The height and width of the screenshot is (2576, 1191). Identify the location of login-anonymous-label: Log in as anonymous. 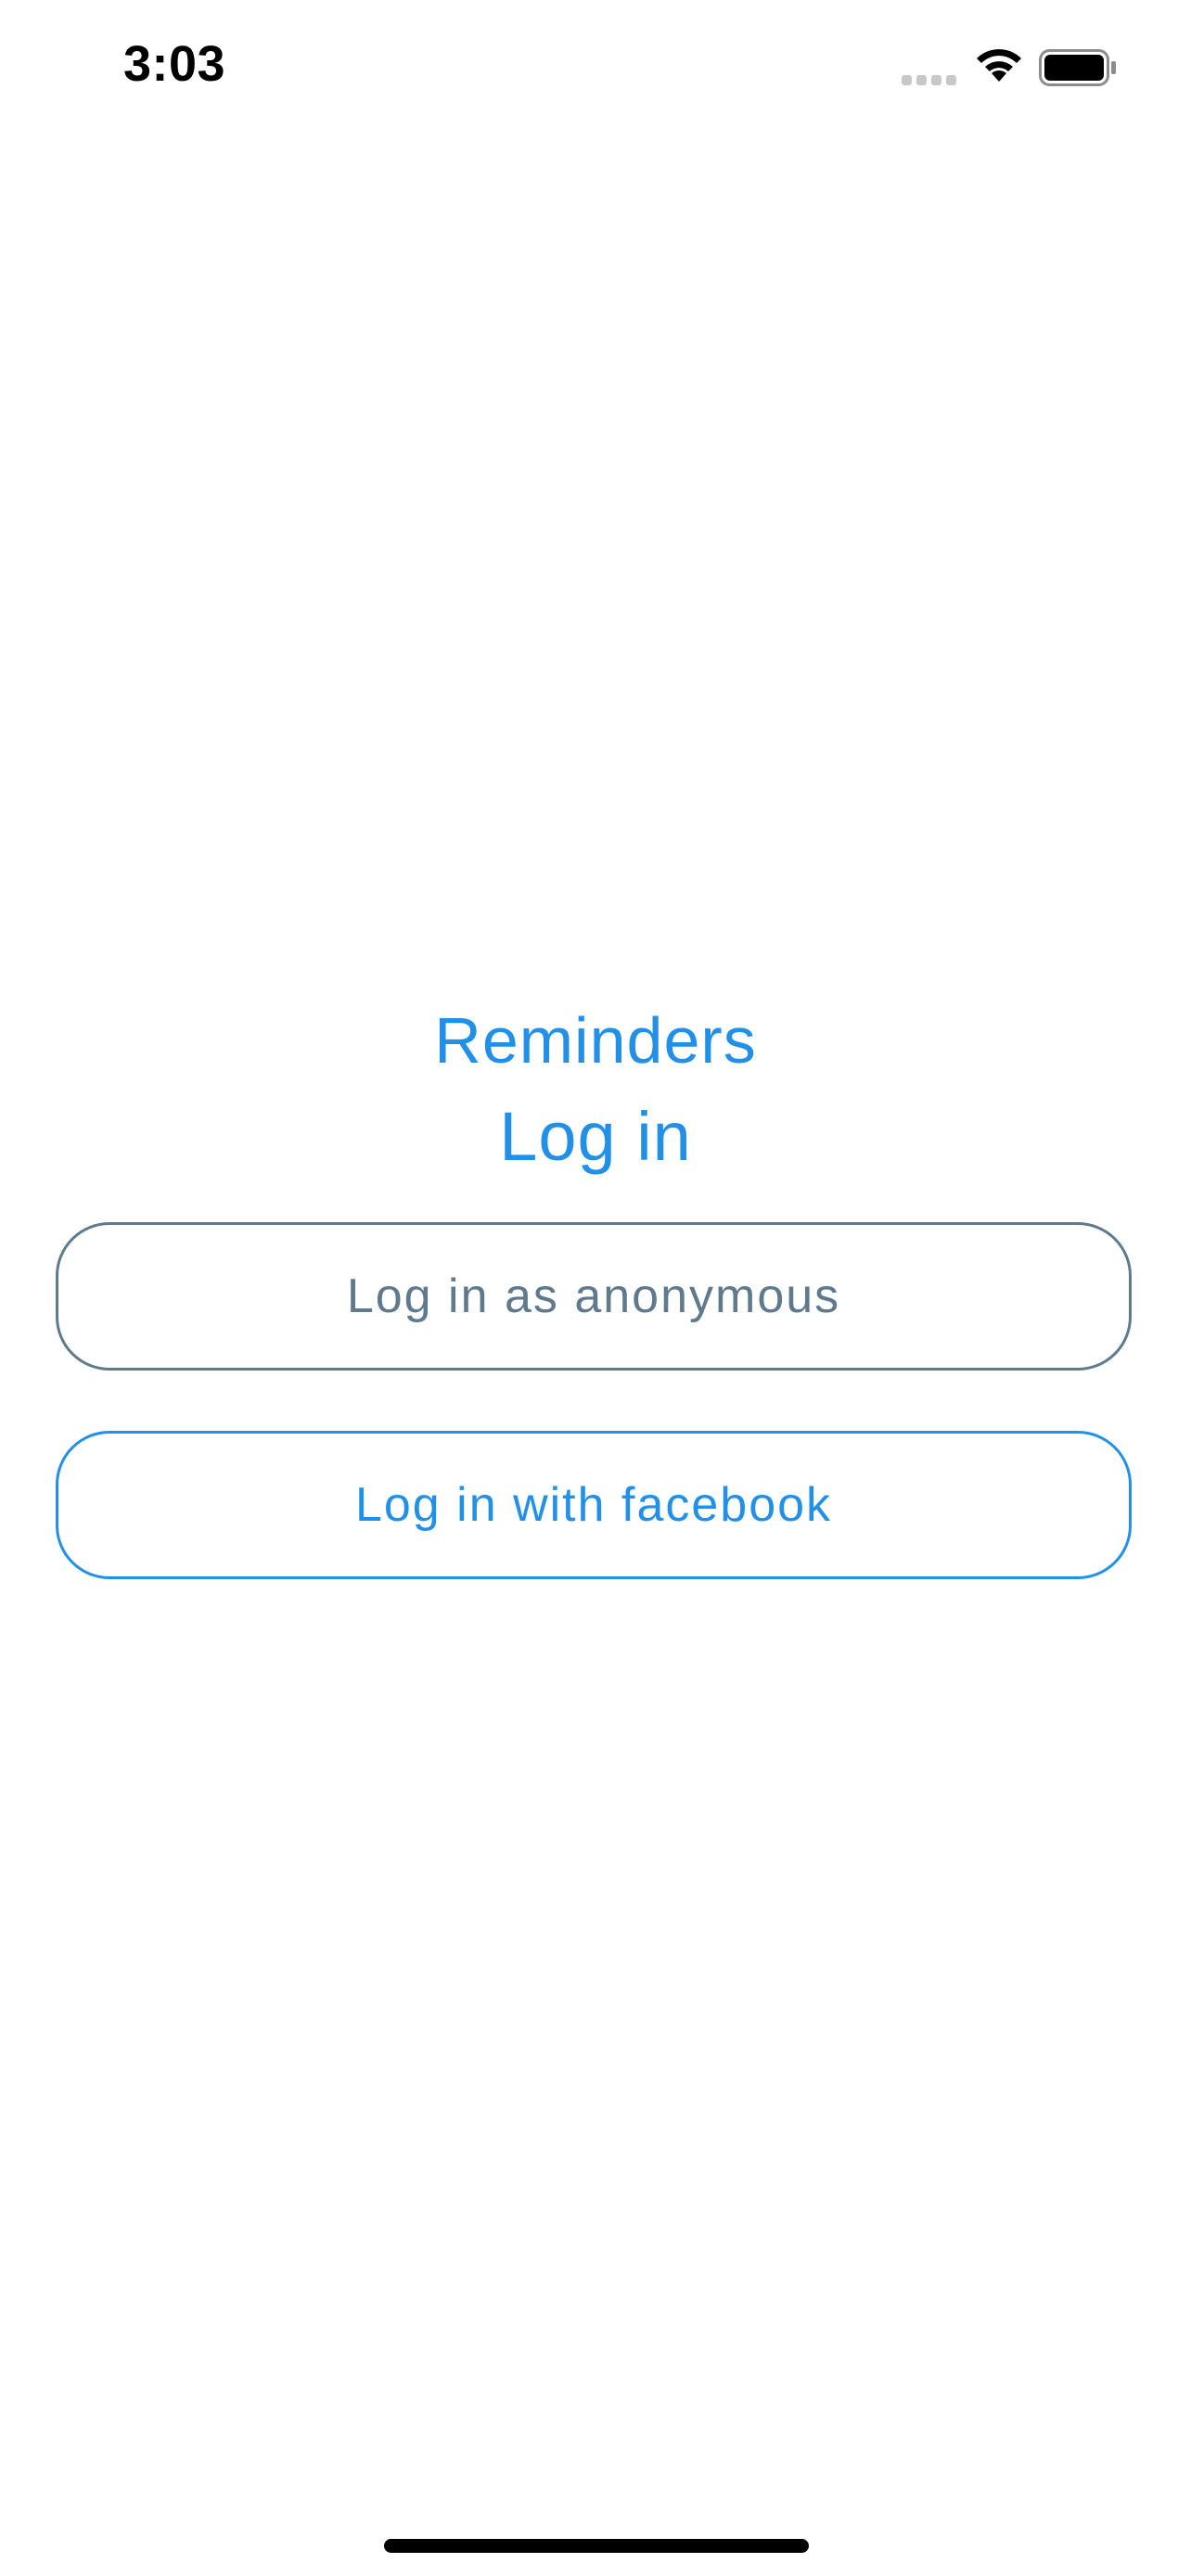
(593, 1296).